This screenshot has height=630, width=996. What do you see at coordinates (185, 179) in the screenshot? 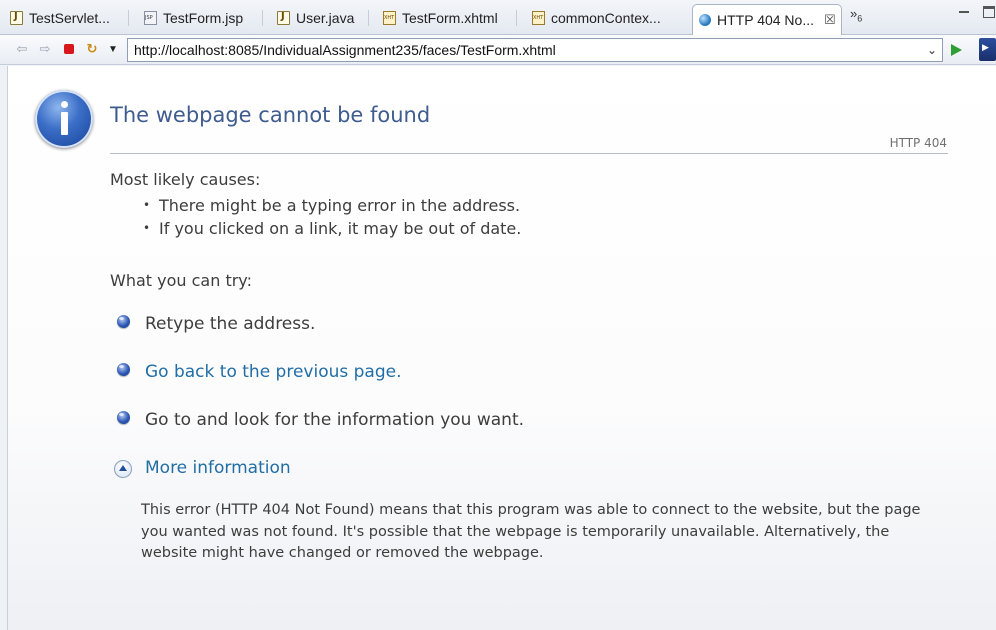
I see `causes-heading: Most likely causes:` at bounding box center [185, 179].